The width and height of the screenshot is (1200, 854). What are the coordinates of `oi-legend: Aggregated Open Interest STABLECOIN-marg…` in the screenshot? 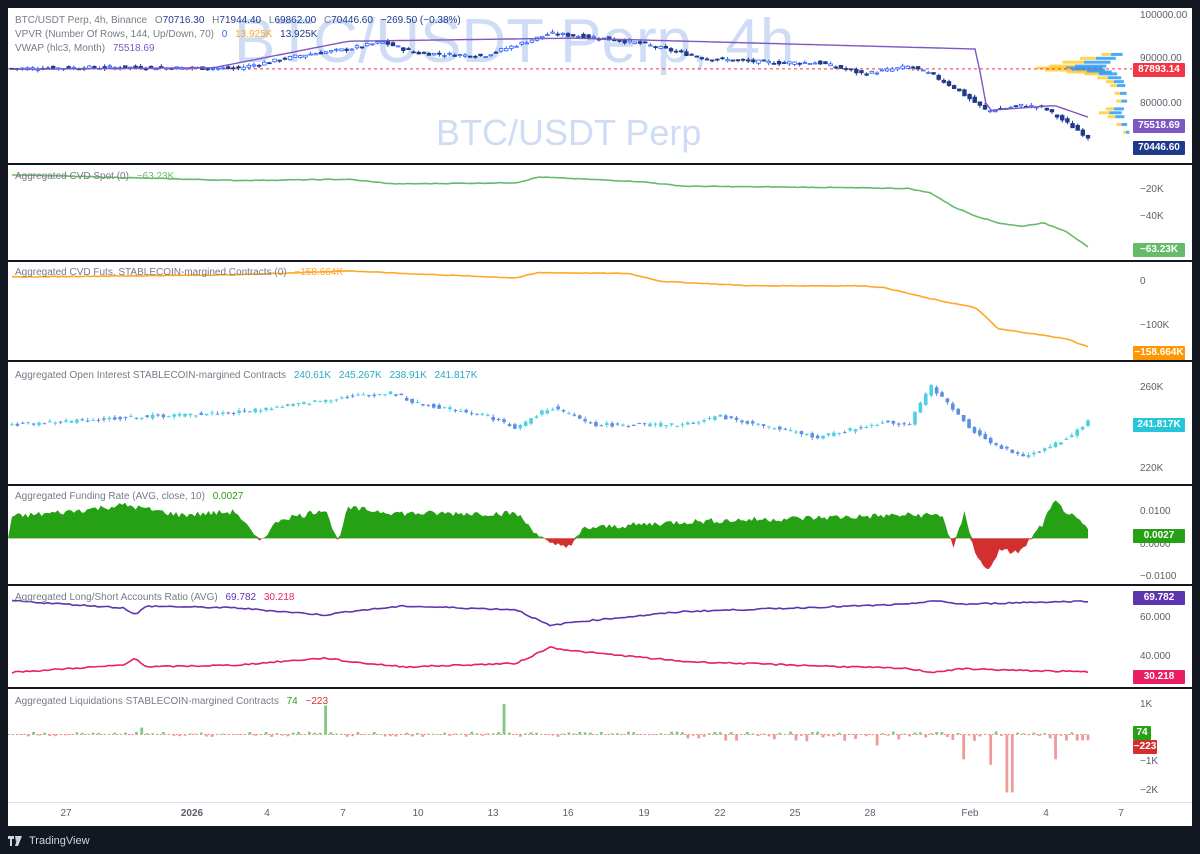 It's located at (248, 375).